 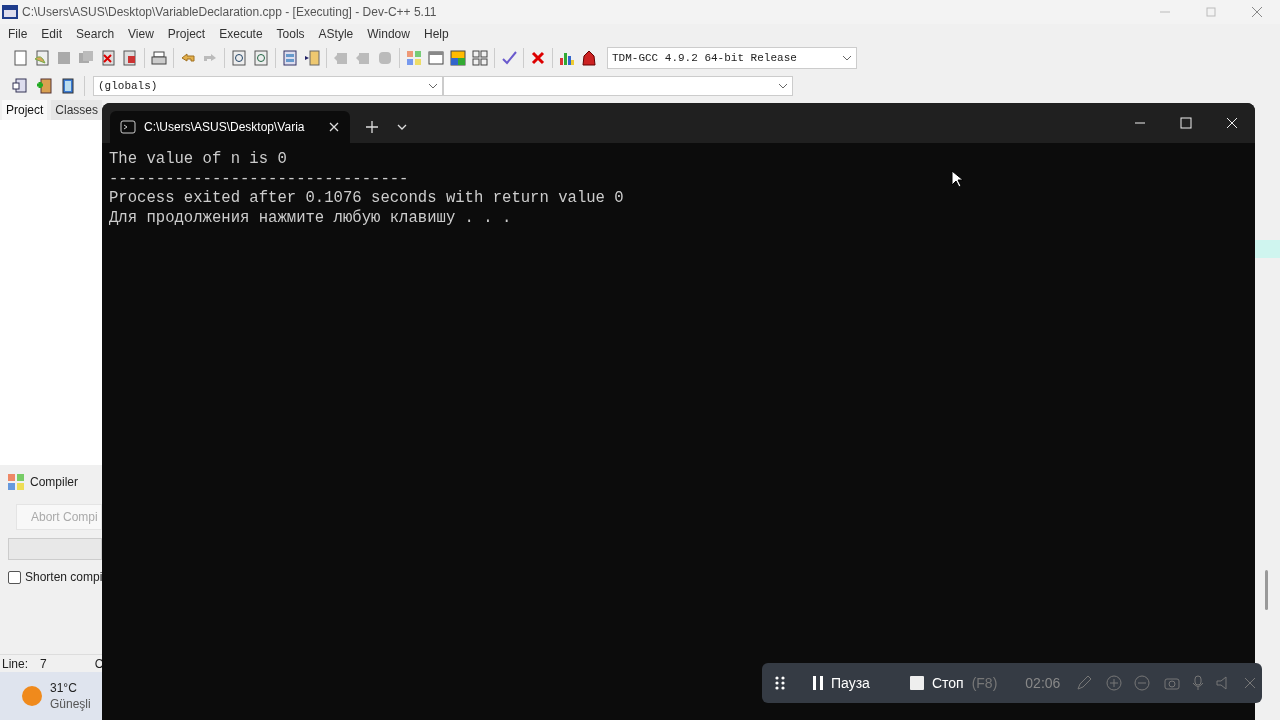 I want to click on stop-button: Стоп (F8), so click(x=953, y=683).